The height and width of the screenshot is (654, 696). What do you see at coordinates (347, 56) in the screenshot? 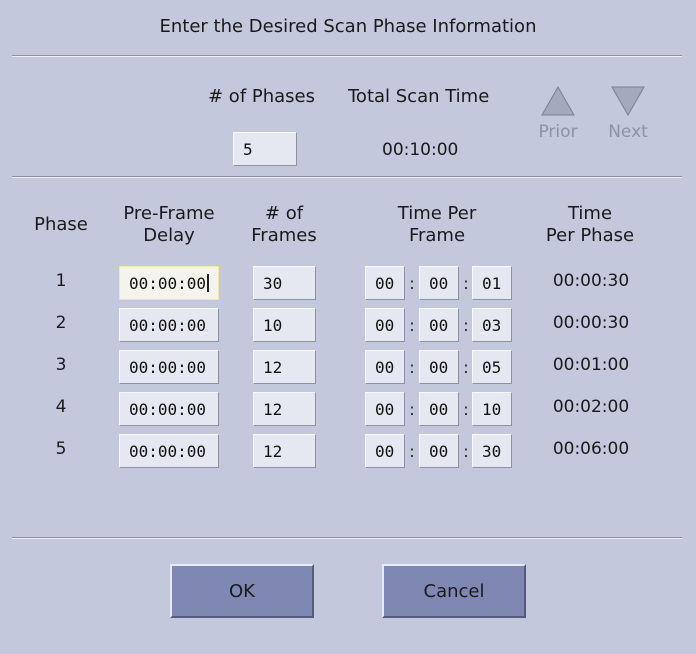
I see `divider-top` at bounding box center [347, 56].